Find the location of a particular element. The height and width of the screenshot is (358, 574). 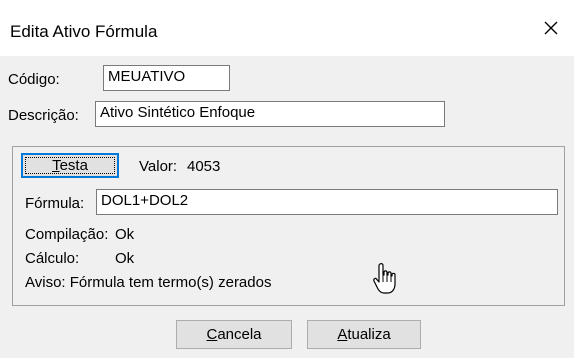

calculo-value: Ok is located at coordinates (125, 258).